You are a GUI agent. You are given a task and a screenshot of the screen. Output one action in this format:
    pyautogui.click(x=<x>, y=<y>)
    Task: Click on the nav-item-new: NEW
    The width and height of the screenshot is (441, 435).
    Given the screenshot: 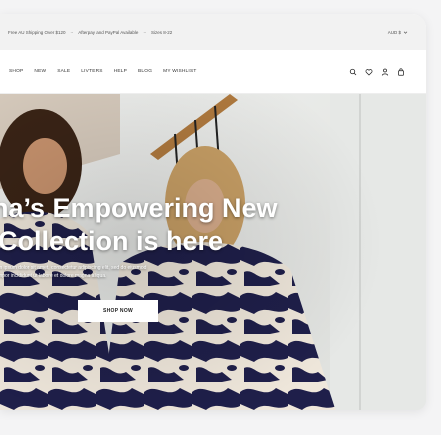 What is the action you would take?
    pyautogui.click(x=40, y=71)
    